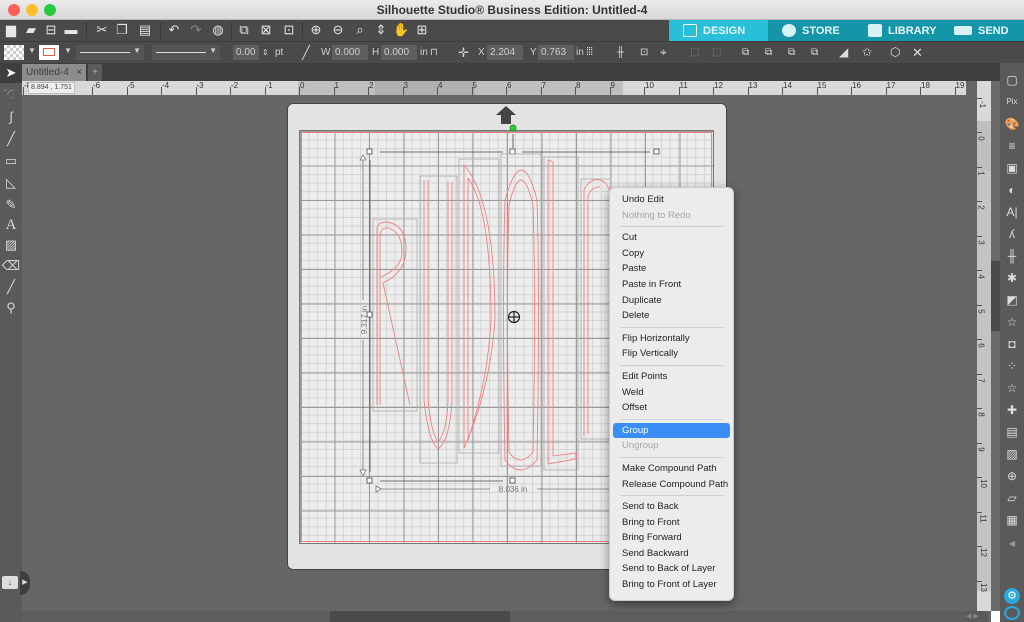  I want to click on menu-item-nothing-to-redo: Nothing to Redo, so click(656, 215).